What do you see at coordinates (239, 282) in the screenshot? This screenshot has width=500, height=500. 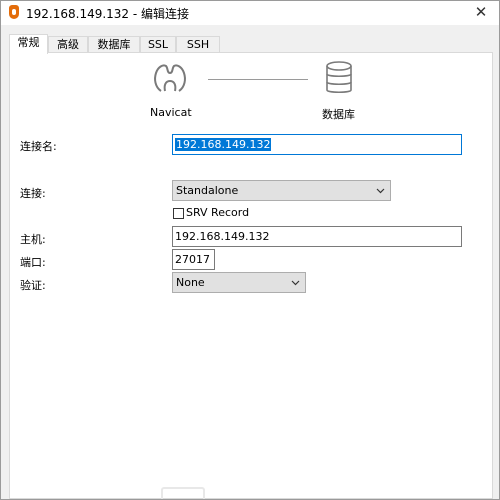 I see `auth-select: None` at bounding box center [239, 282].